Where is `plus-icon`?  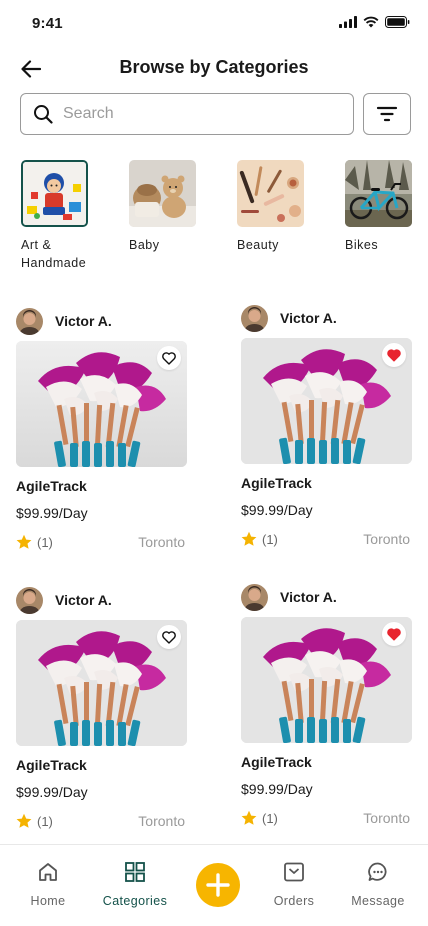 plus-icon is located at coordinates (218, 885).